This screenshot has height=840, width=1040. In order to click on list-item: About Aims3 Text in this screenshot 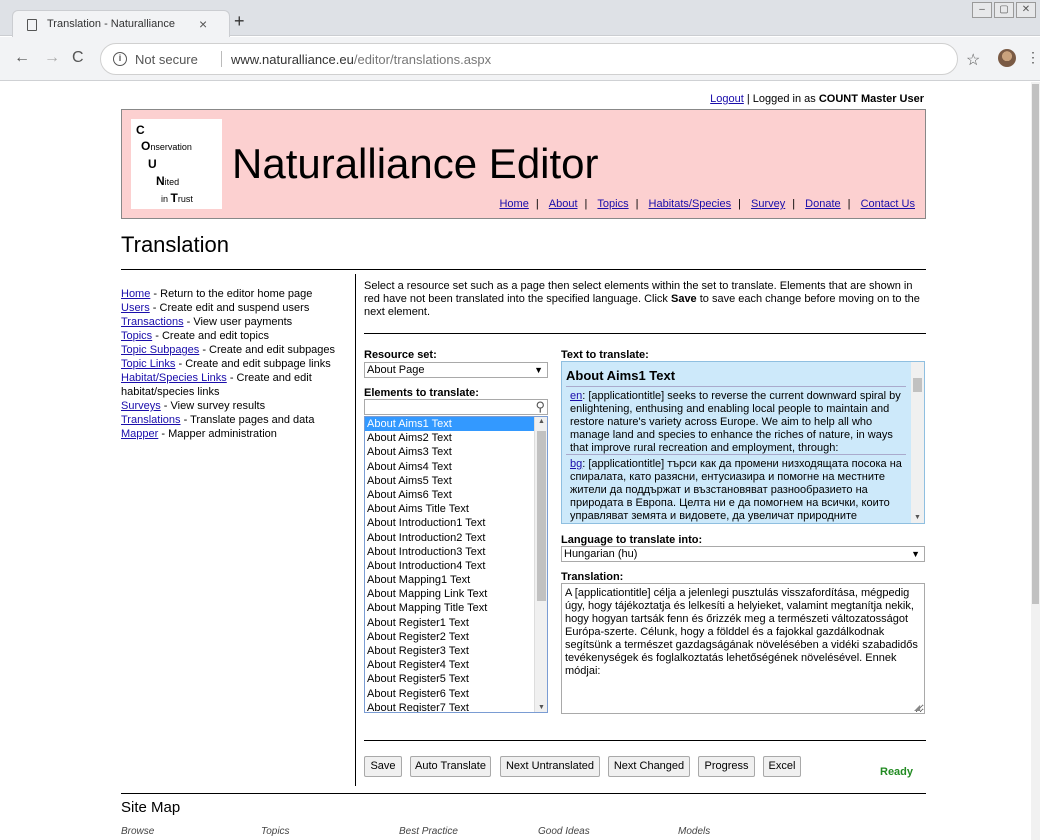, I will do `click(456, 452)`.